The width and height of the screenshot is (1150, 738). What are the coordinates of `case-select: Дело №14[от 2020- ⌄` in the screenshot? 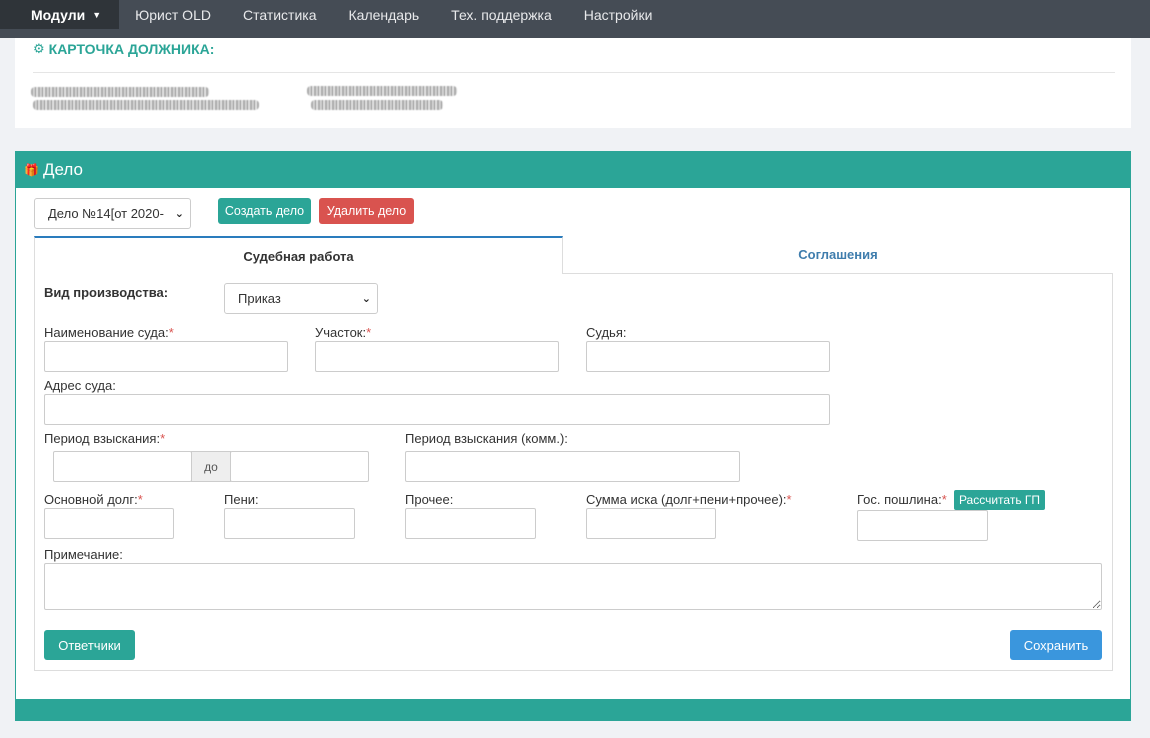 It's located at (112, 213).